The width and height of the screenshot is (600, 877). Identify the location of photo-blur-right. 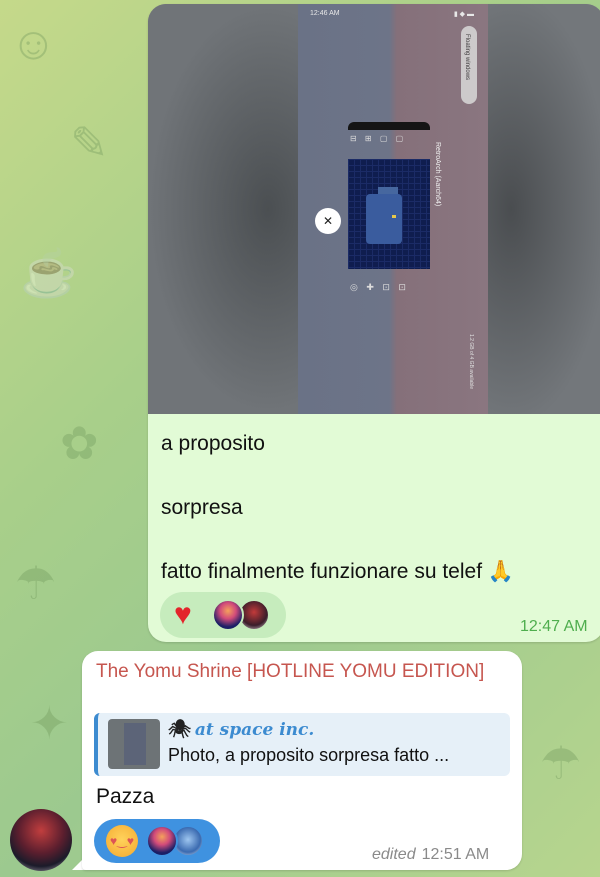
(544, 209).